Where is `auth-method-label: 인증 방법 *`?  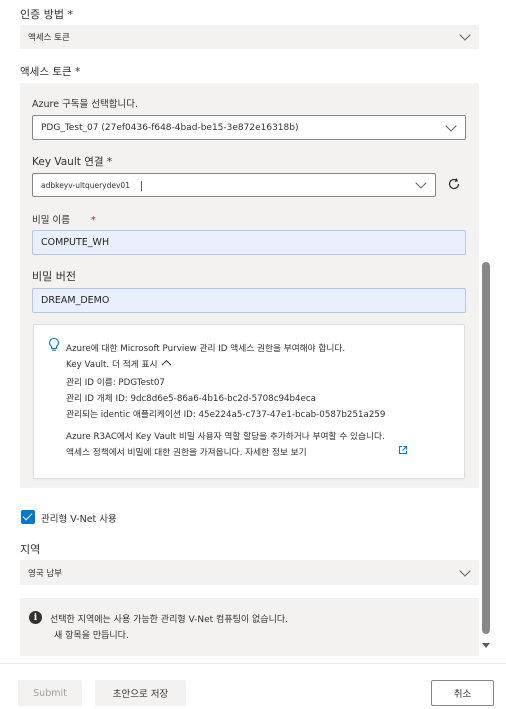 auth-method-label: 인증 방법 * is located at coordinates (46, 14).